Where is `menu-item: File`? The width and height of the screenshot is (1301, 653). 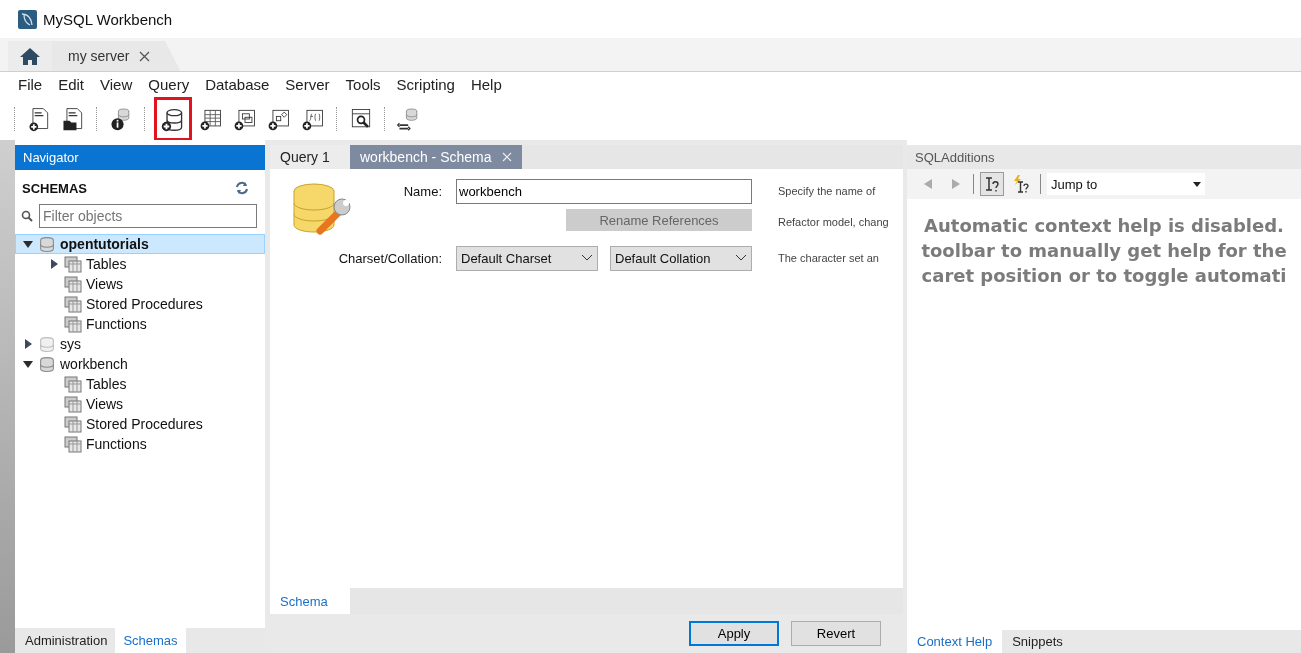
menu-item: File is located at coordinates (30, 84).